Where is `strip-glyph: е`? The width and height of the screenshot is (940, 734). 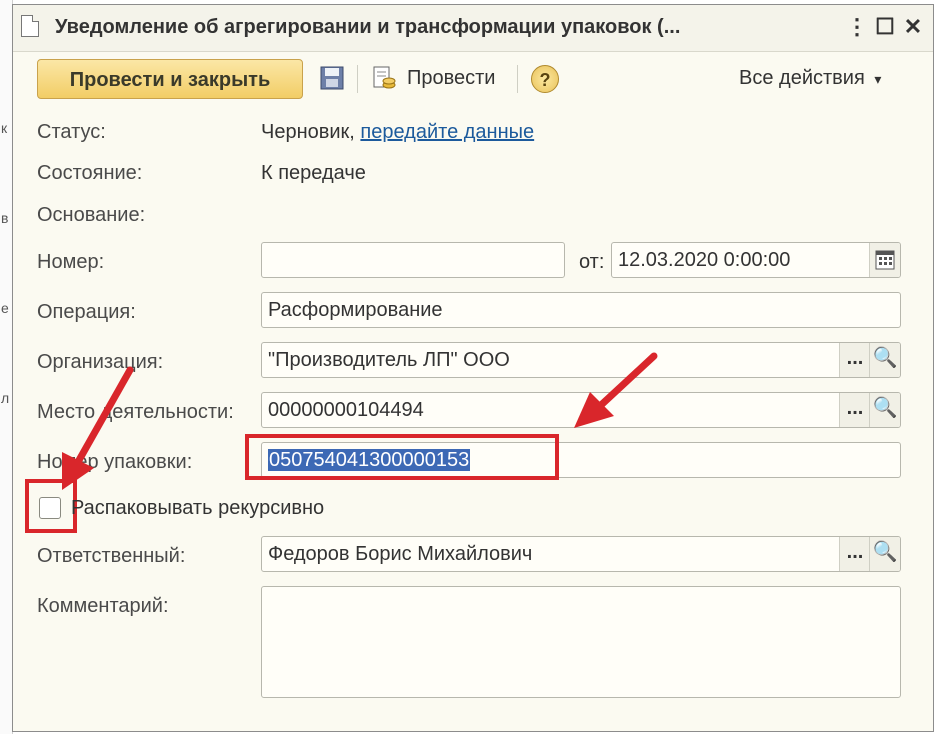
strip-glyph: е is located at coordinates (5, 308).